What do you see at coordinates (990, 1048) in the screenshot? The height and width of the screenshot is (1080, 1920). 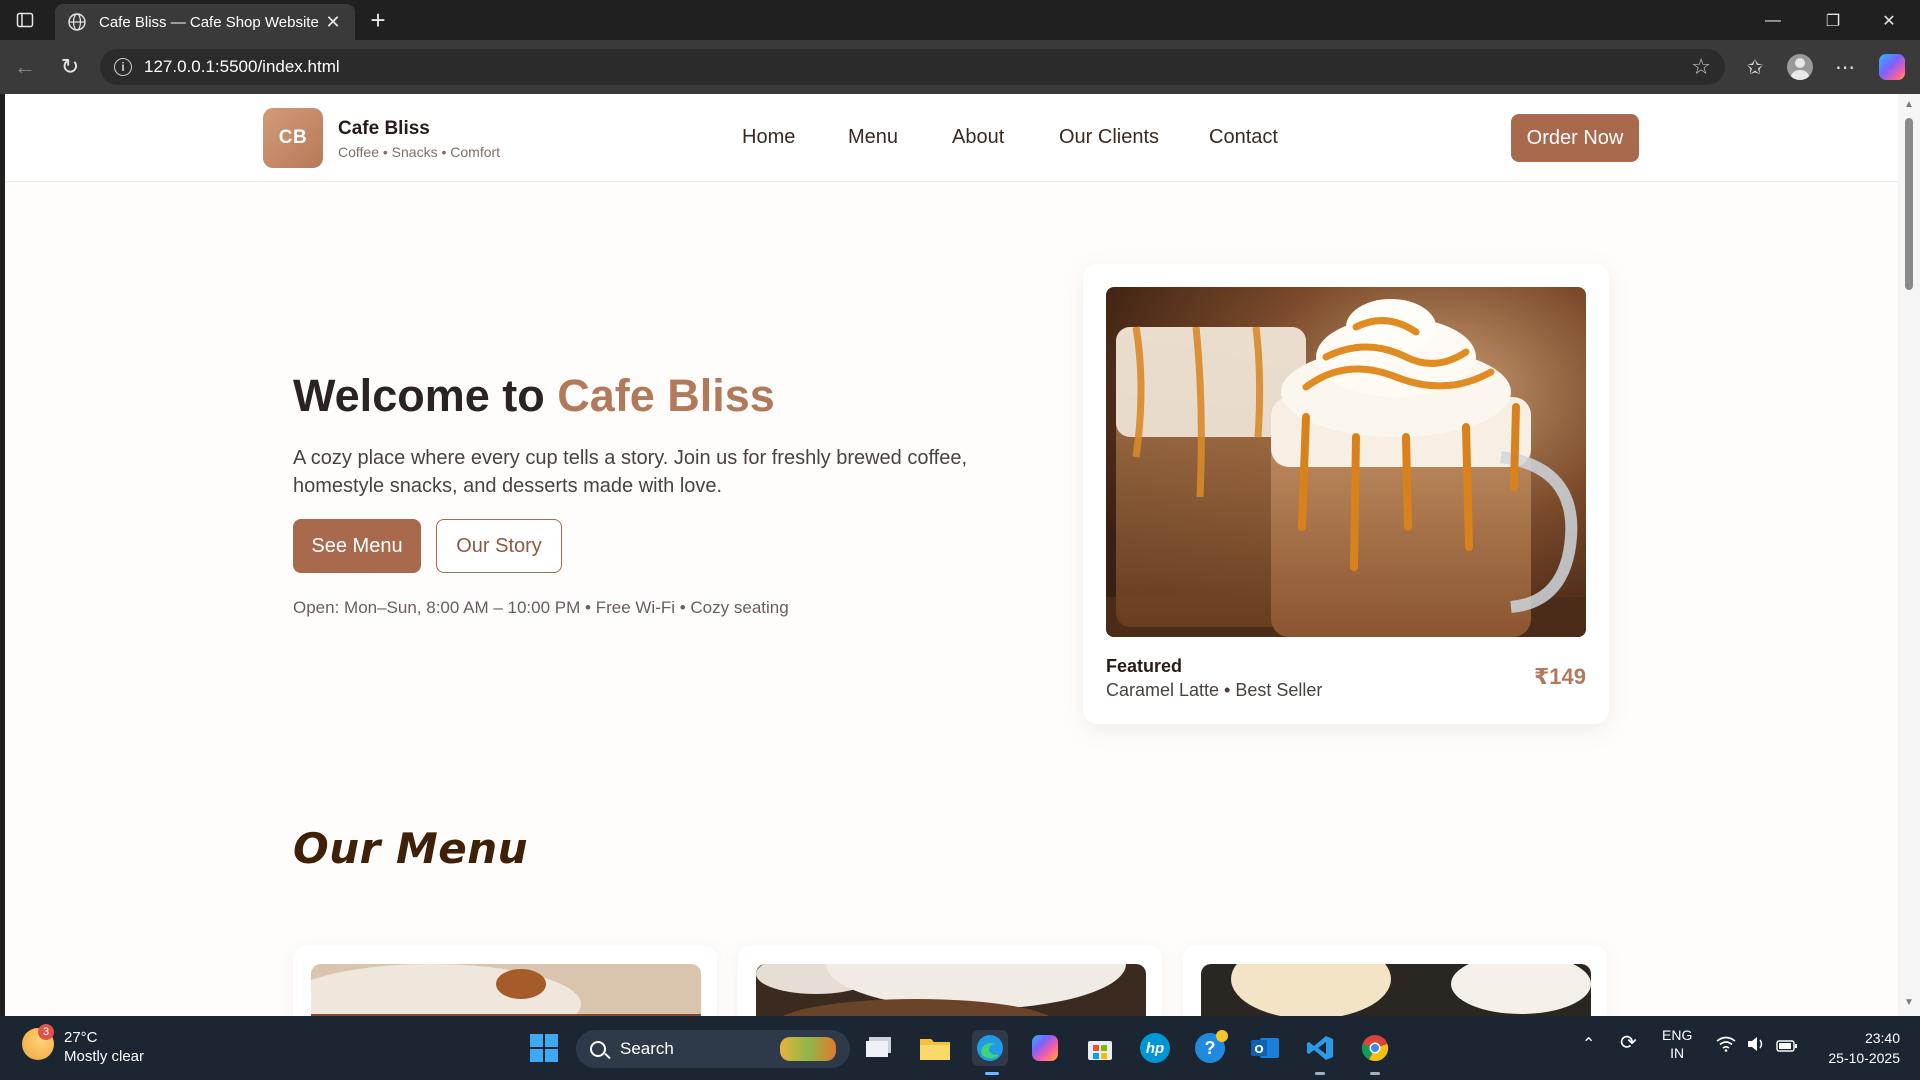 I see `edge-browser-icon` at bounding box center [990, 1048].